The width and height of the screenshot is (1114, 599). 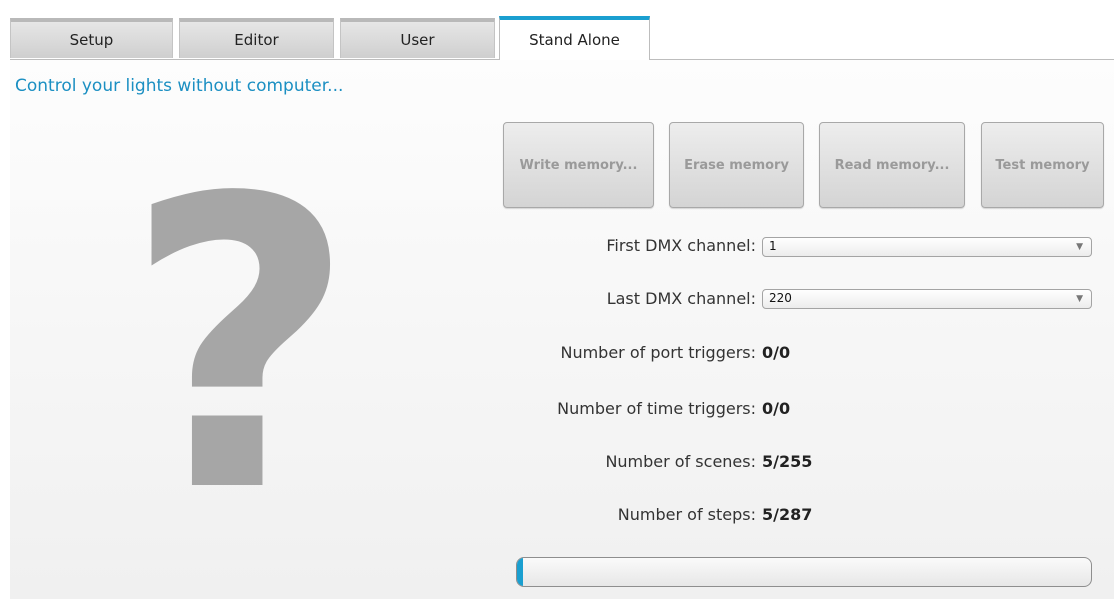 What do you see at coordinates (520, 572) in the screenshot?
I see `progress-fill` at bounding box center [520, 572].